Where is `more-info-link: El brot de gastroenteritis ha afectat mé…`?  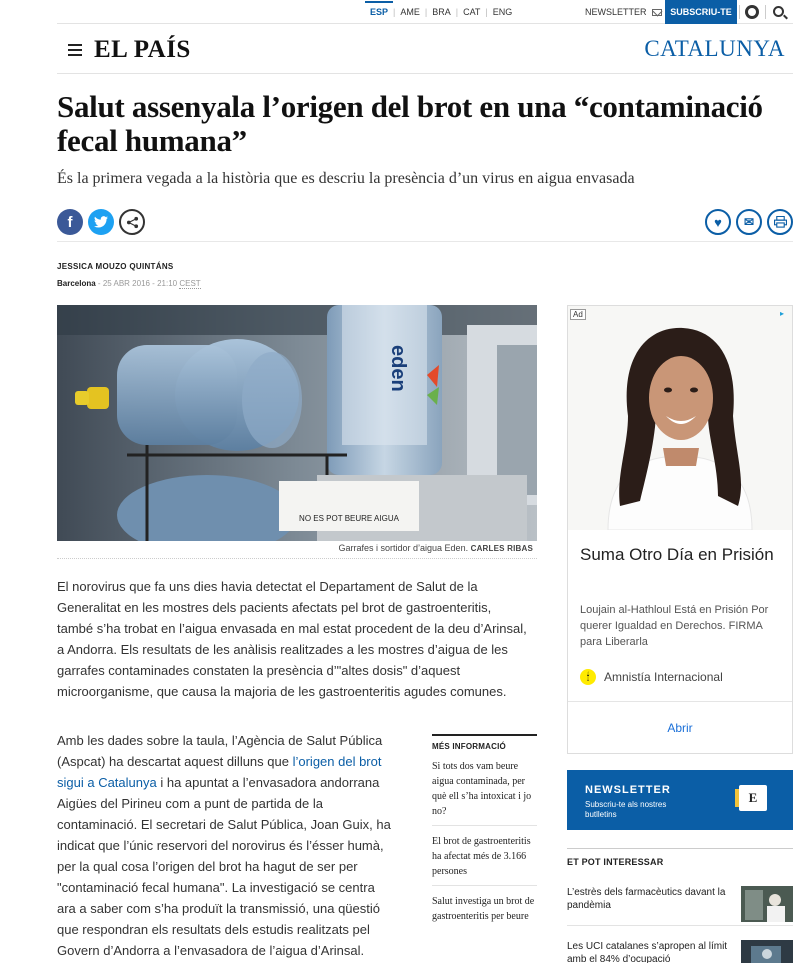 more-info-link: El brot de gastroenteritis ha afectat mé… is located at coordinates (484, 856).